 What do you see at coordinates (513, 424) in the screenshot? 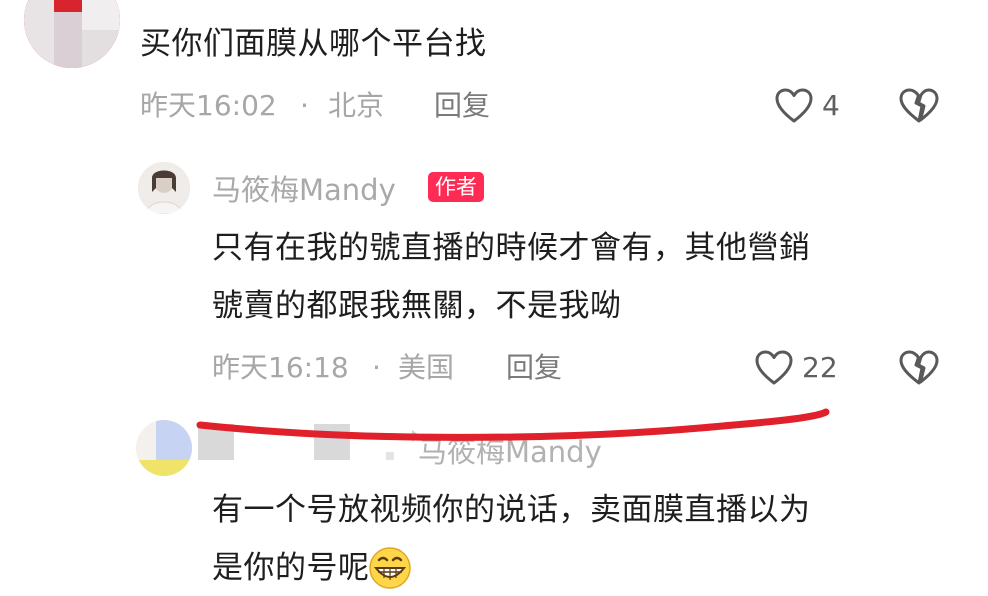
I see `red-annotation-stroke` at bounding box center [513, 424].